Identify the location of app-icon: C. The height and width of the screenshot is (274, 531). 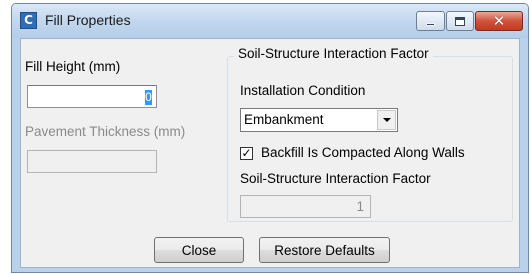
(28, 20).